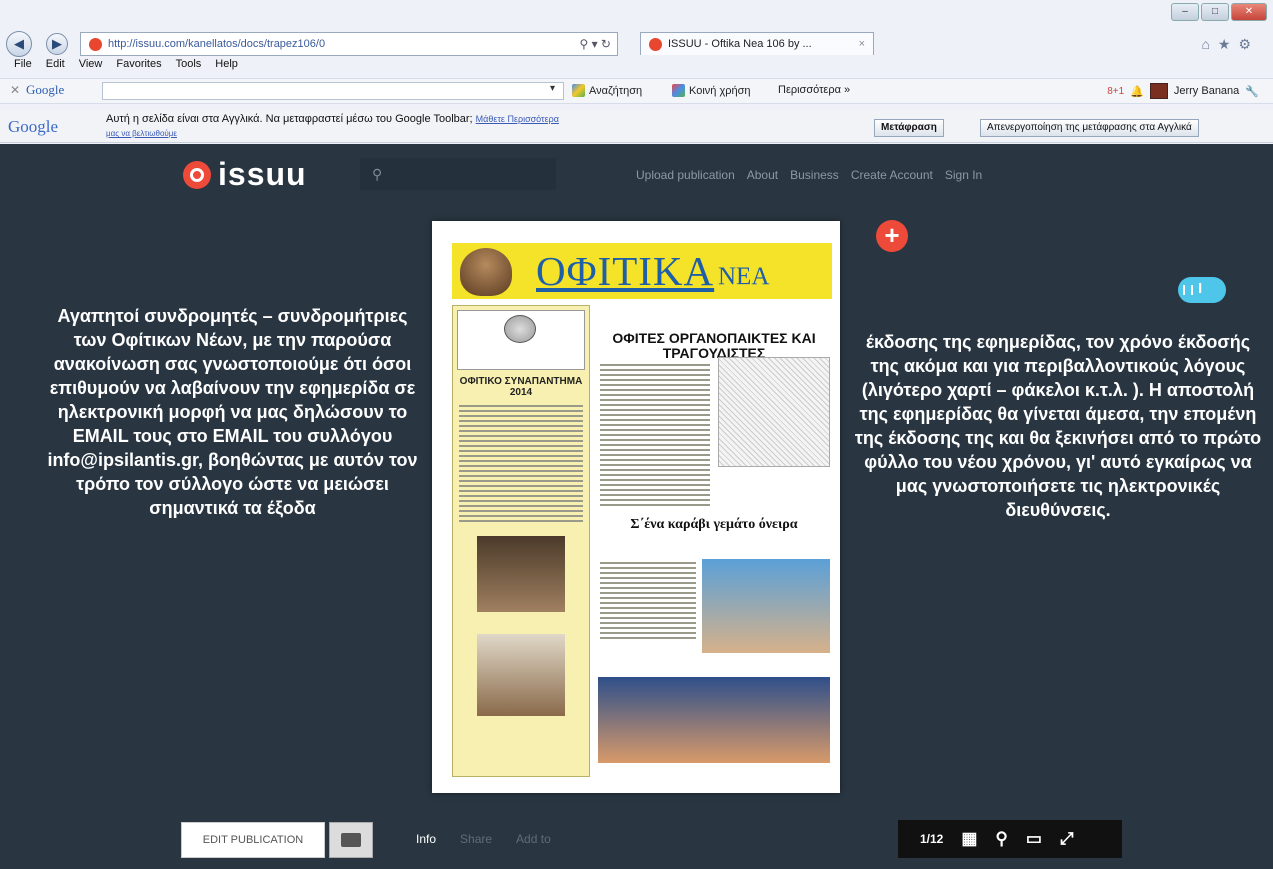  I want to click on nav-create-account: Create Account, so click(892, 175).